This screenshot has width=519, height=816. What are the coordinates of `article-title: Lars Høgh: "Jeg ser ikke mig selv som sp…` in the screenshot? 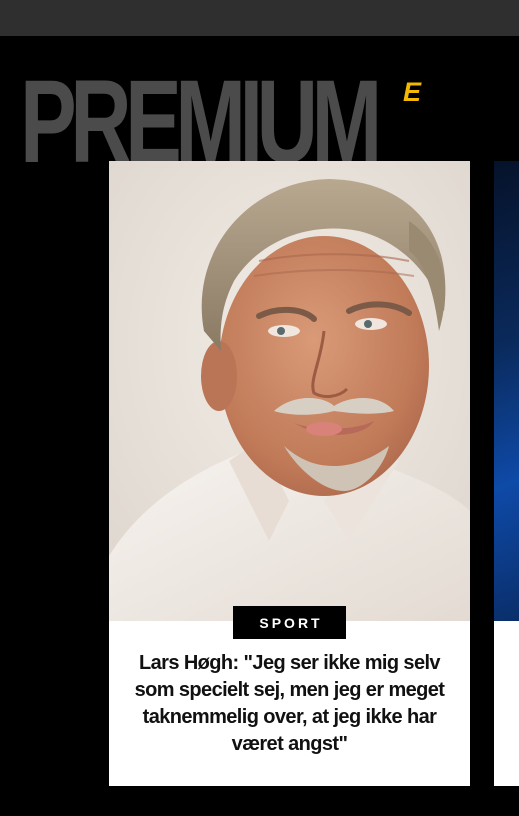 It's located at (289, 704).